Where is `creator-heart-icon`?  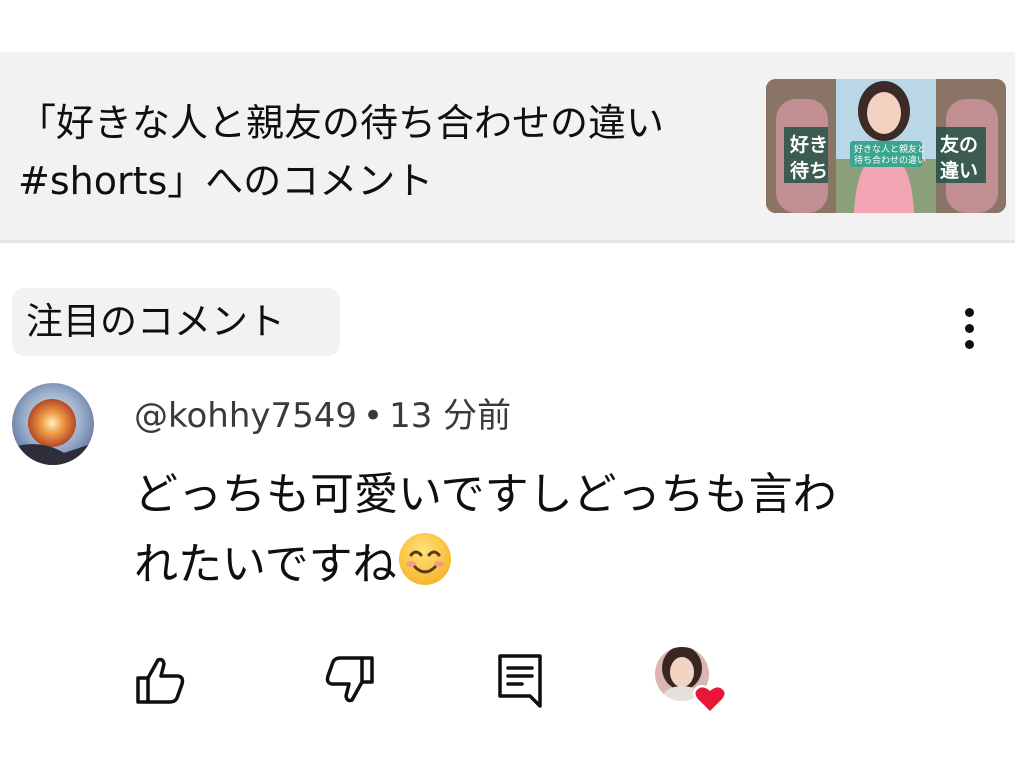 creator-heart-icon is located at coordinates (691, 680).